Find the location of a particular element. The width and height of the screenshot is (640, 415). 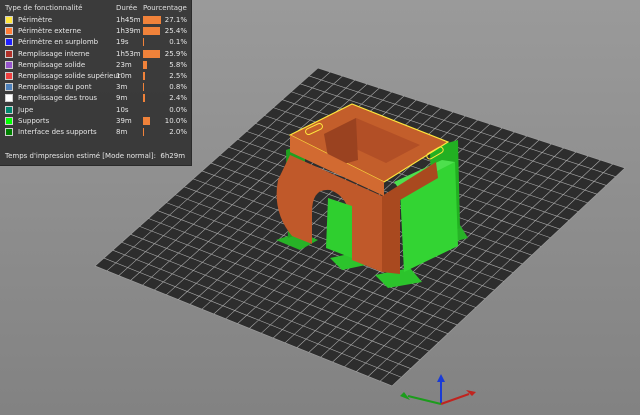

feature-percent: 2.0% is located at coordinates (178, 132).